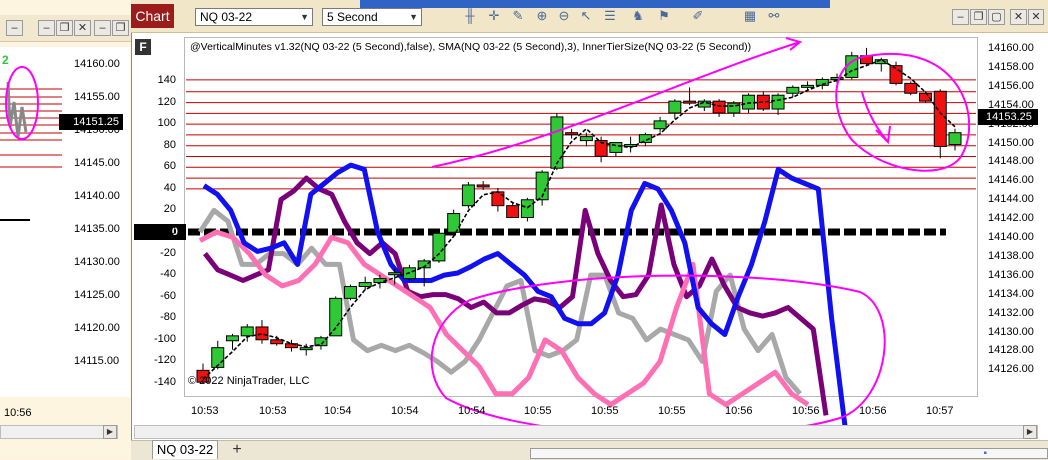  I want to click on window-icon: ▪, so click(985, 453).